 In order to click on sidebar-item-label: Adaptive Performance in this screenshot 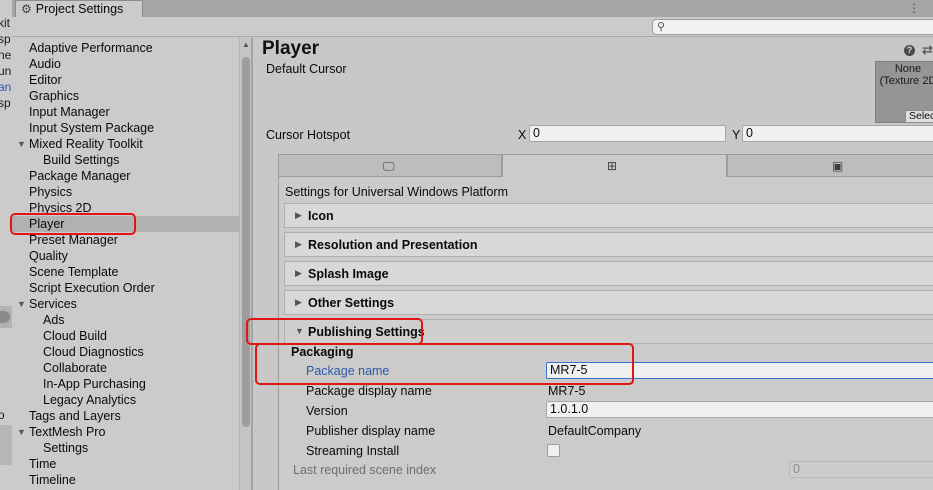, I will do `click(91, 48)`.